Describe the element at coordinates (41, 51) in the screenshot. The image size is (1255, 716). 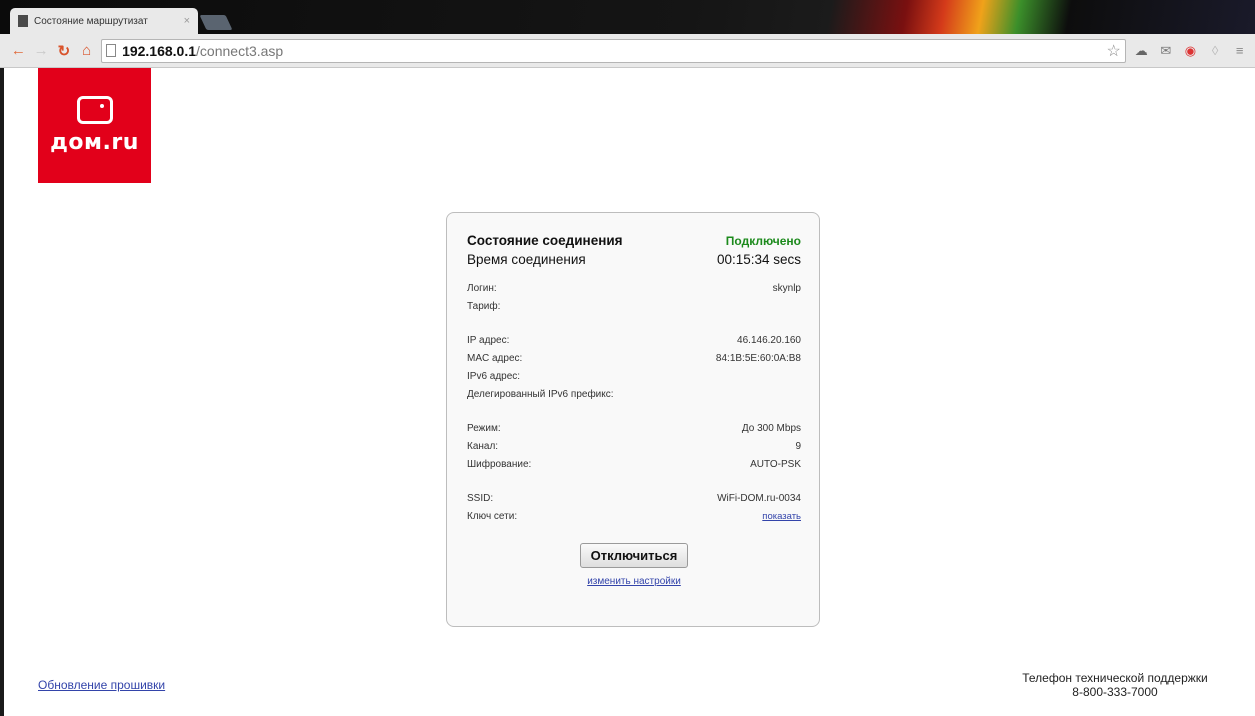
I see `forward-arrow-icon: →` at that location.